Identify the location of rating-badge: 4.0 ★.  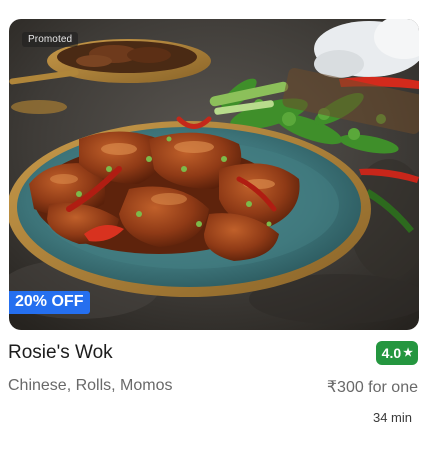
(396, 353).